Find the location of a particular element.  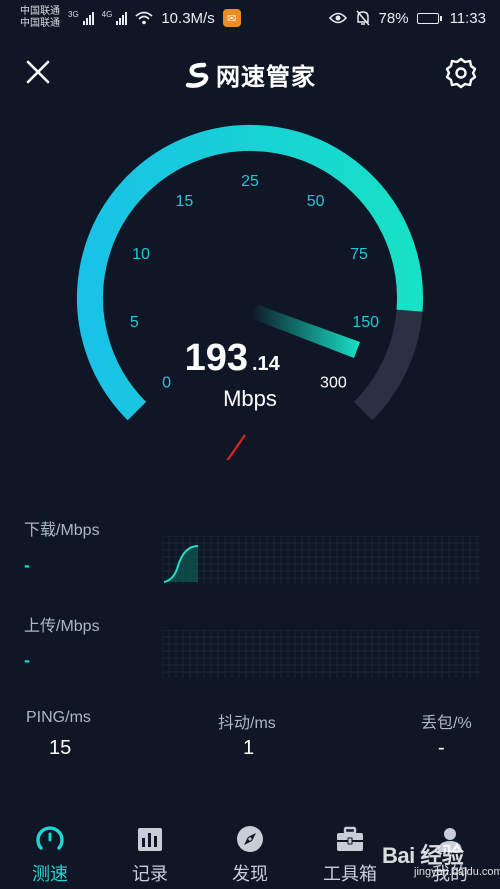

gauge-tick-label: 150 is located at coordinates (365, 322).